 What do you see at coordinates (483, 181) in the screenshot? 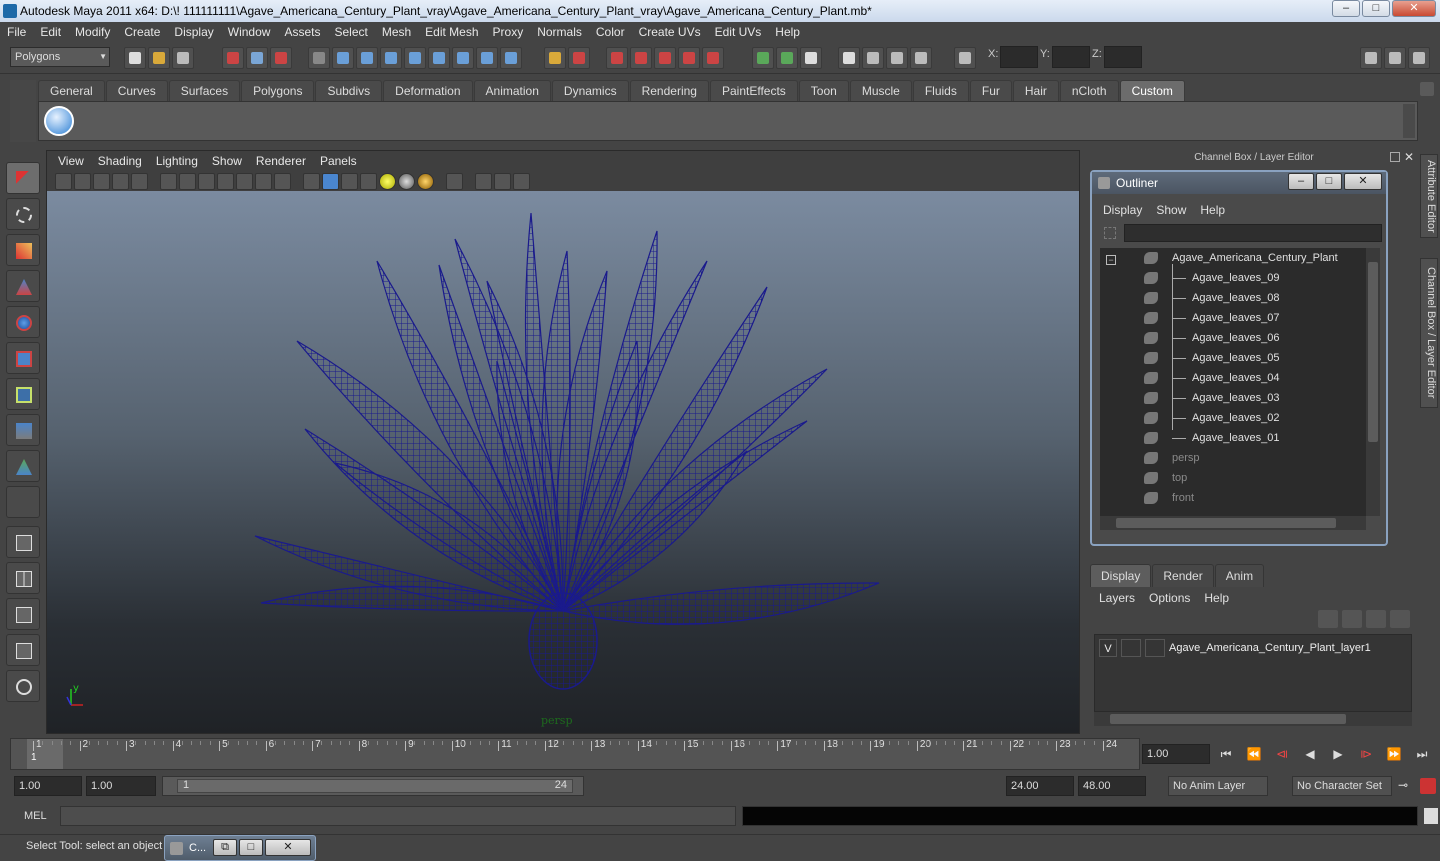
I see `xray-icon` at bounding box center [483, 181].